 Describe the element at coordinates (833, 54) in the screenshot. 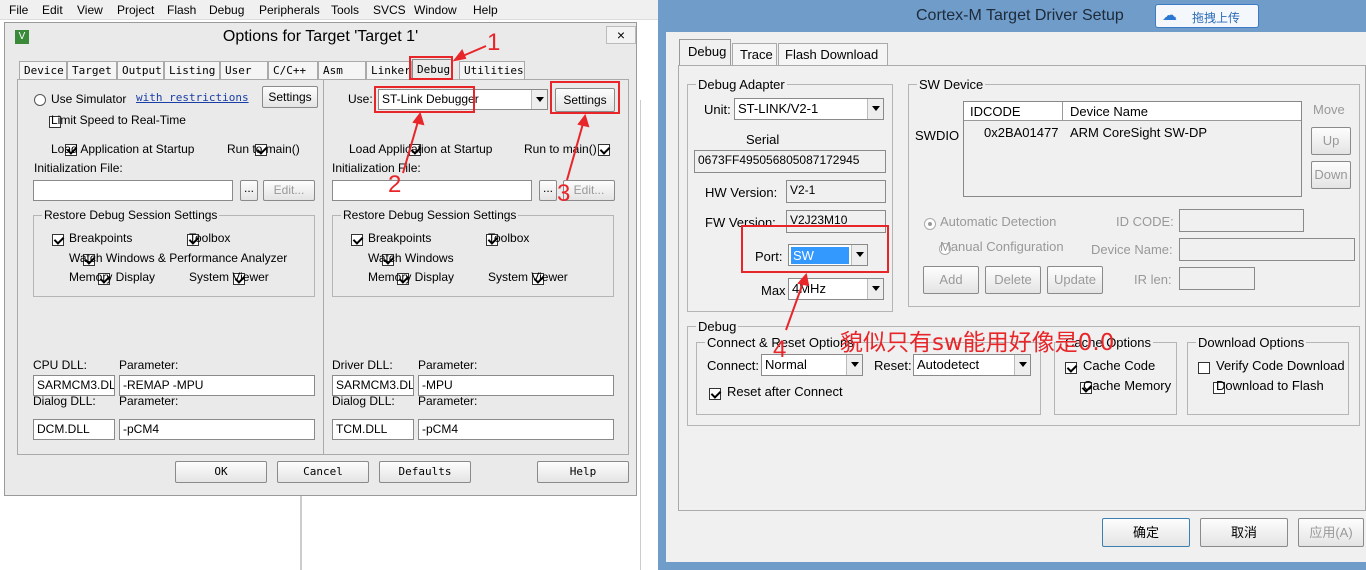

I see `tab-cortex-flash-download: Flash Download` at that location.